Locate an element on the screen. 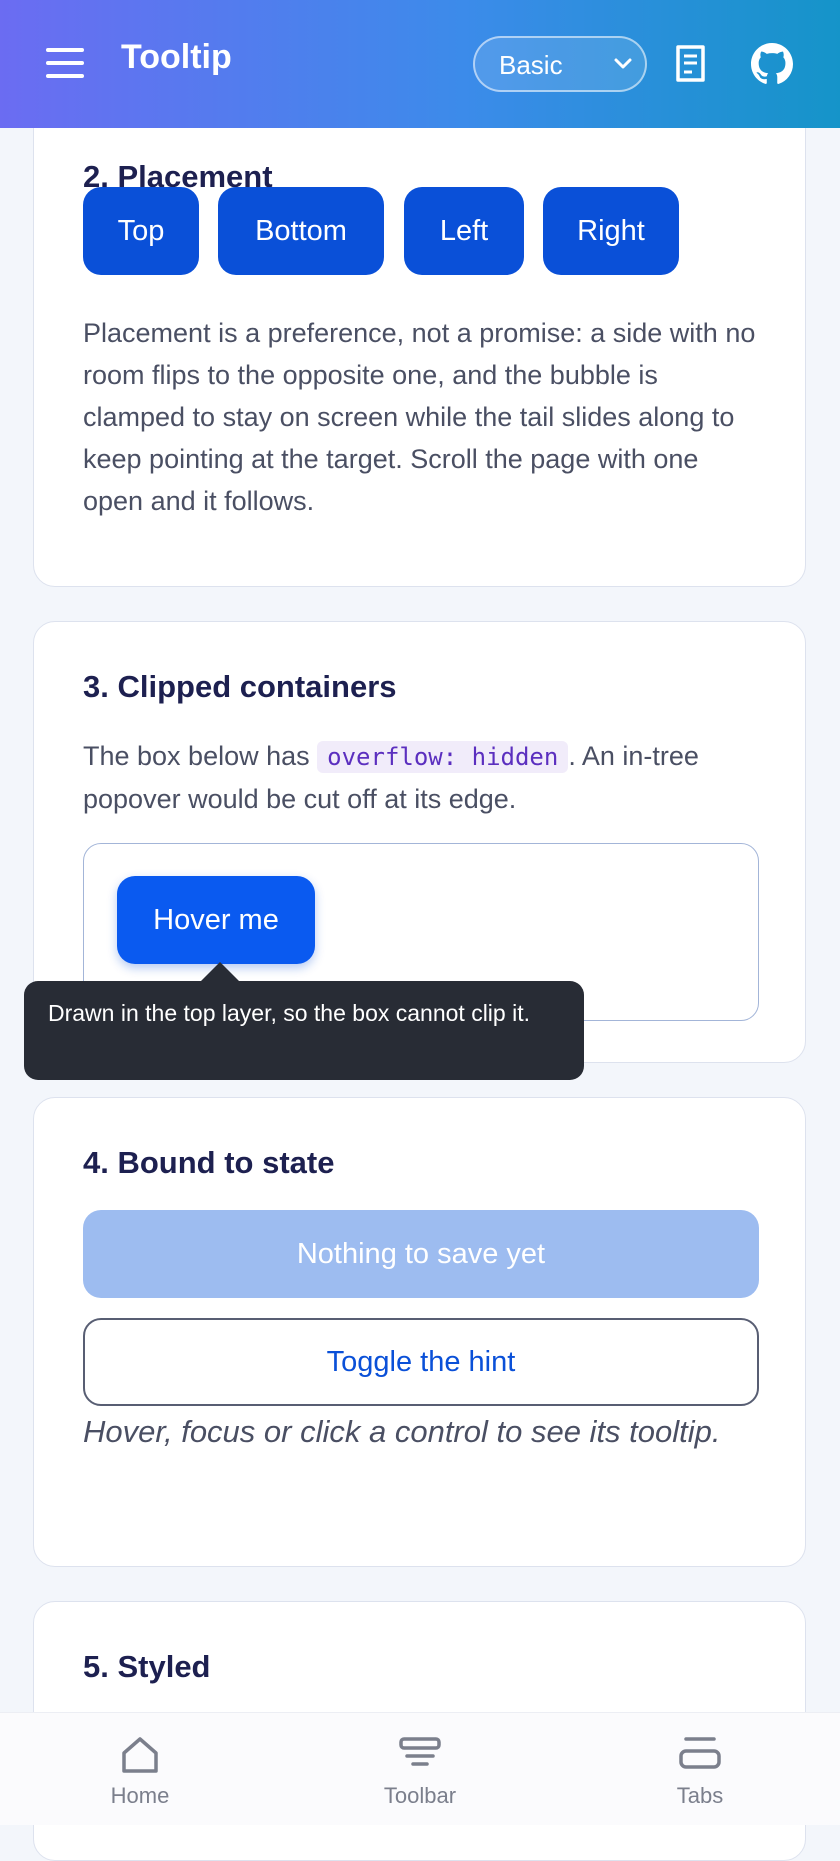  toolbar-icon is located at coordinates (420, 1751).